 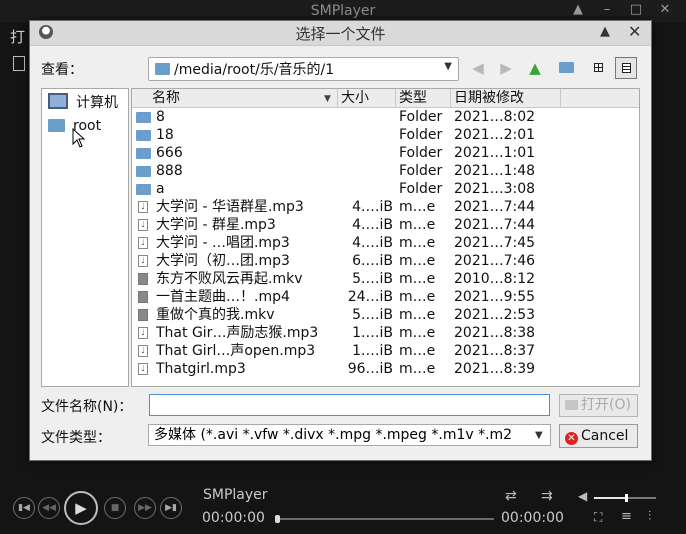 What do you see at coordinates (160, 189) in the screenshot?
I see `file-name-cell: a` at bounding box center [160, 189].